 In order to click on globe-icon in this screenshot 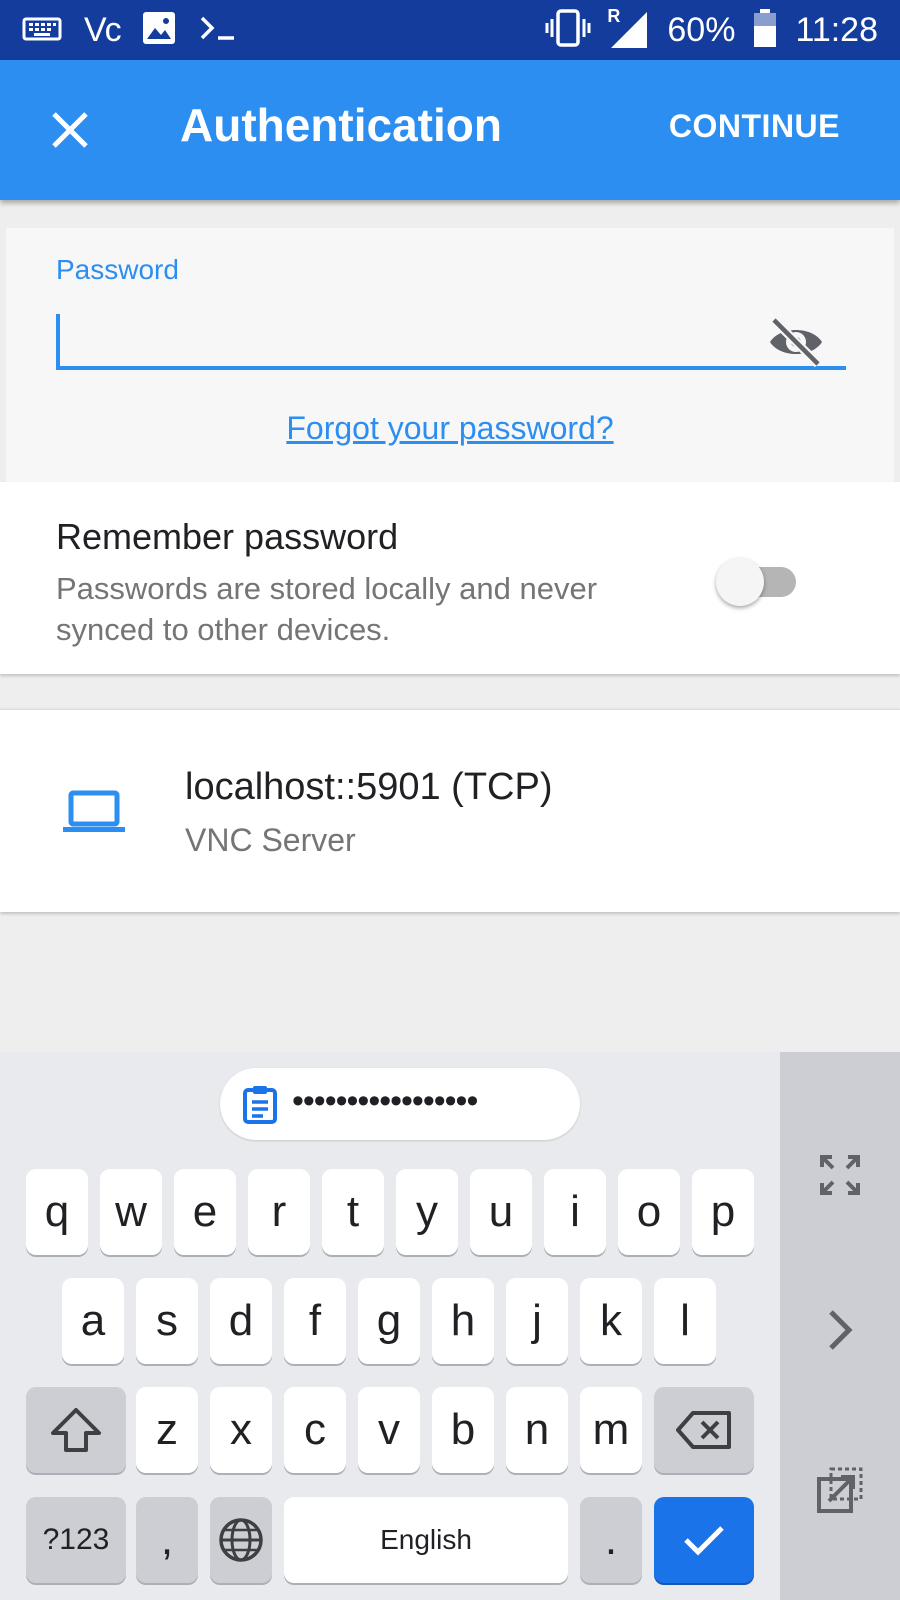, I will do `click(241, 1540)`.